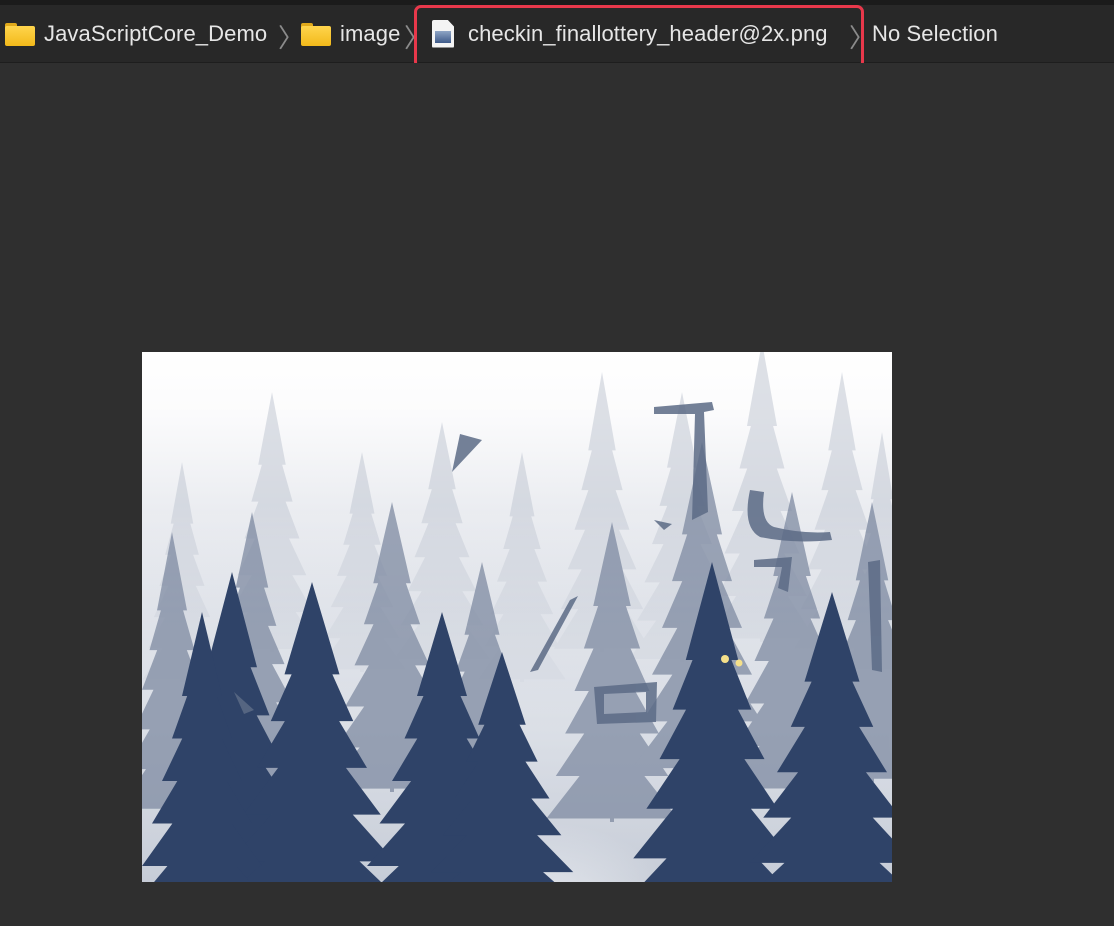  I want to click on breadcrumb-folder-image: image, so click(350, 33).